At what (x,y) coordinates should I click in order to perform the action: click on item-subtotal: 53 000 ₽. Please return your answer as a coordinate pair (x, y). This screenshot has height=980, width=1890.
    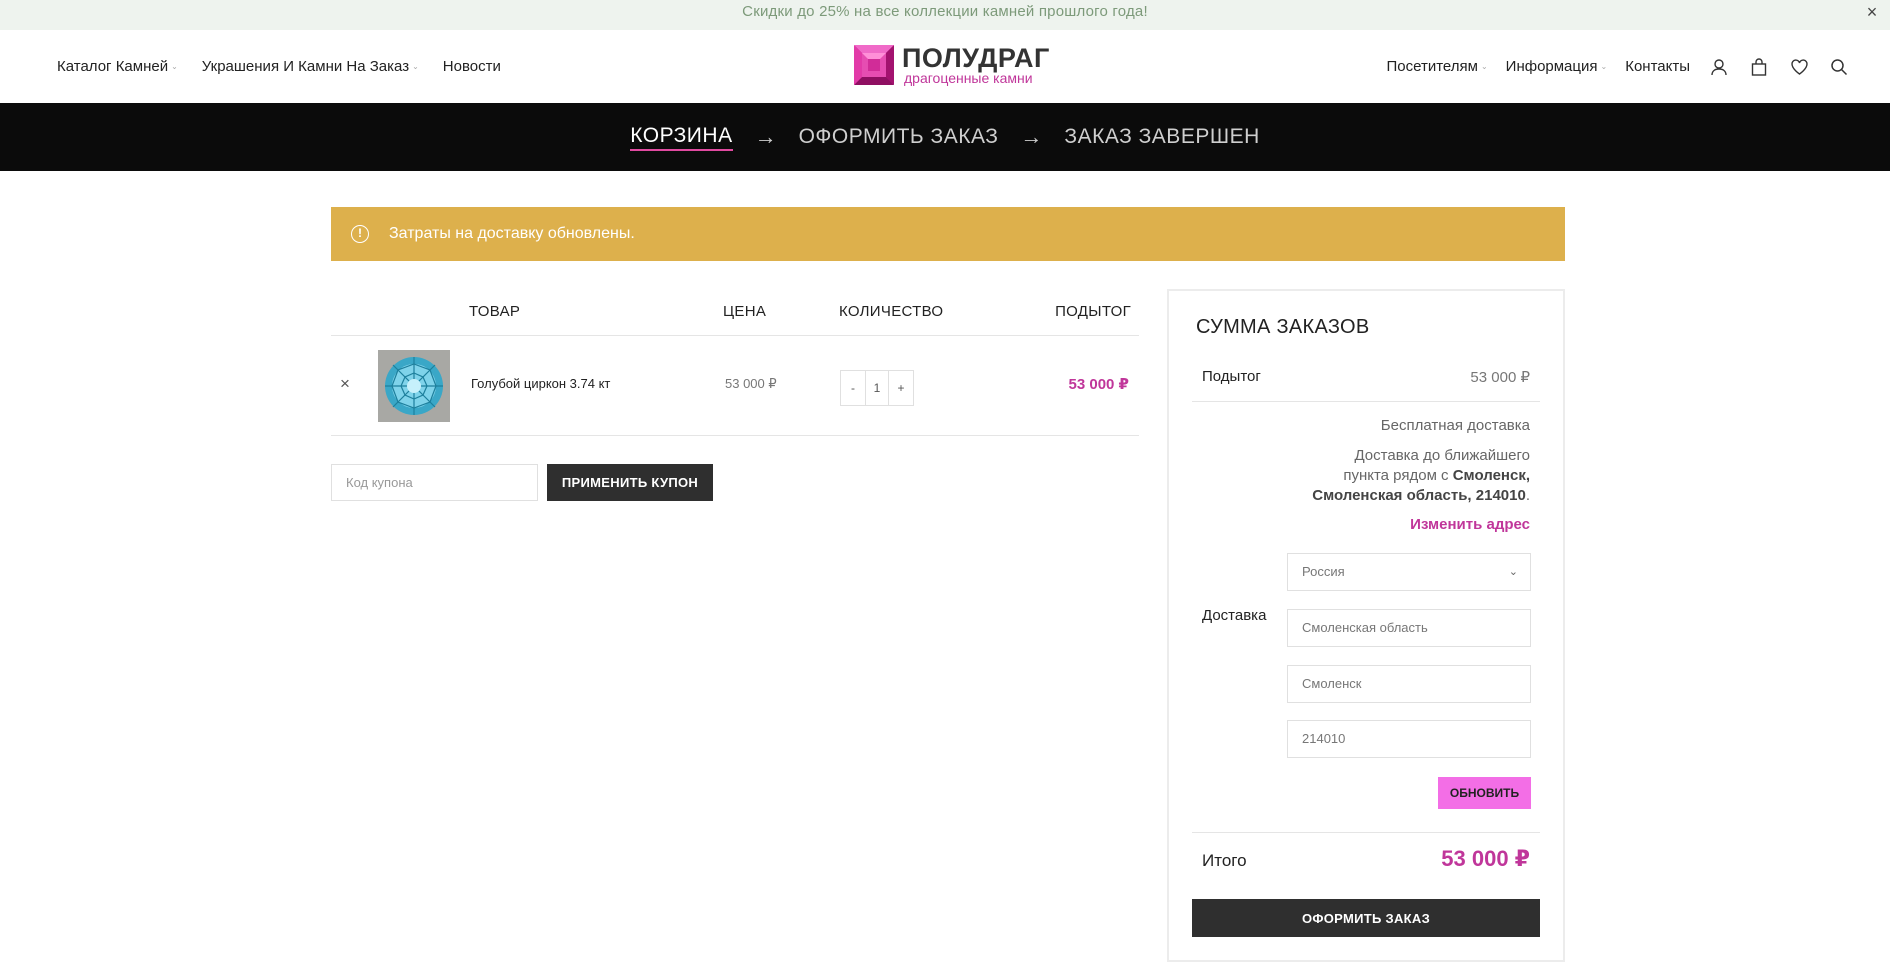
    Looking at the image, I should click on (1098, 384).